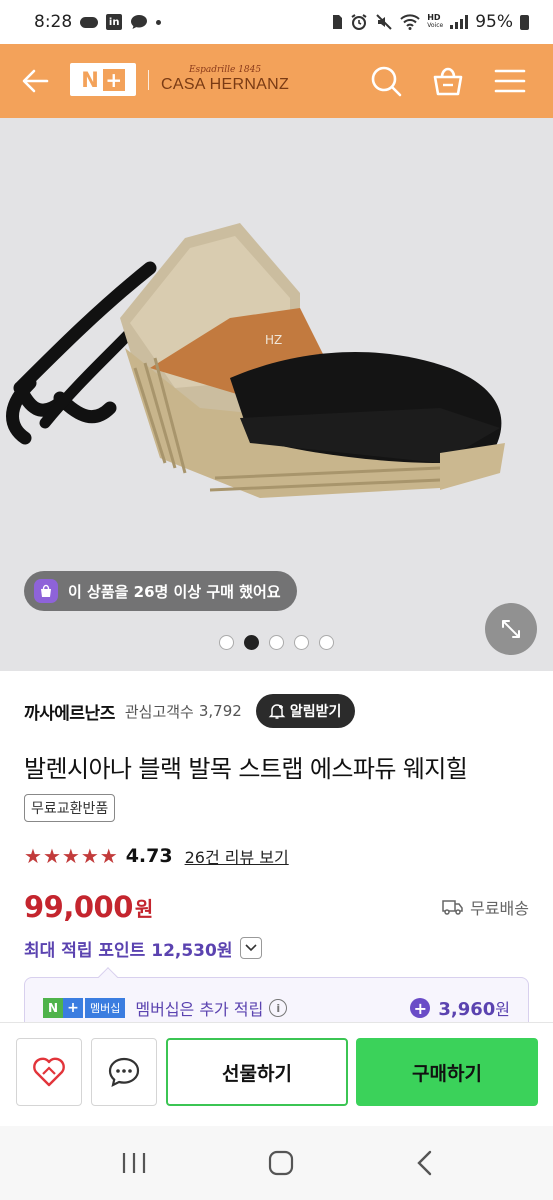 The height and width of the screenshot is (1200, 553). I want to click on shipping-text: 무료배송, so click(499, 908).